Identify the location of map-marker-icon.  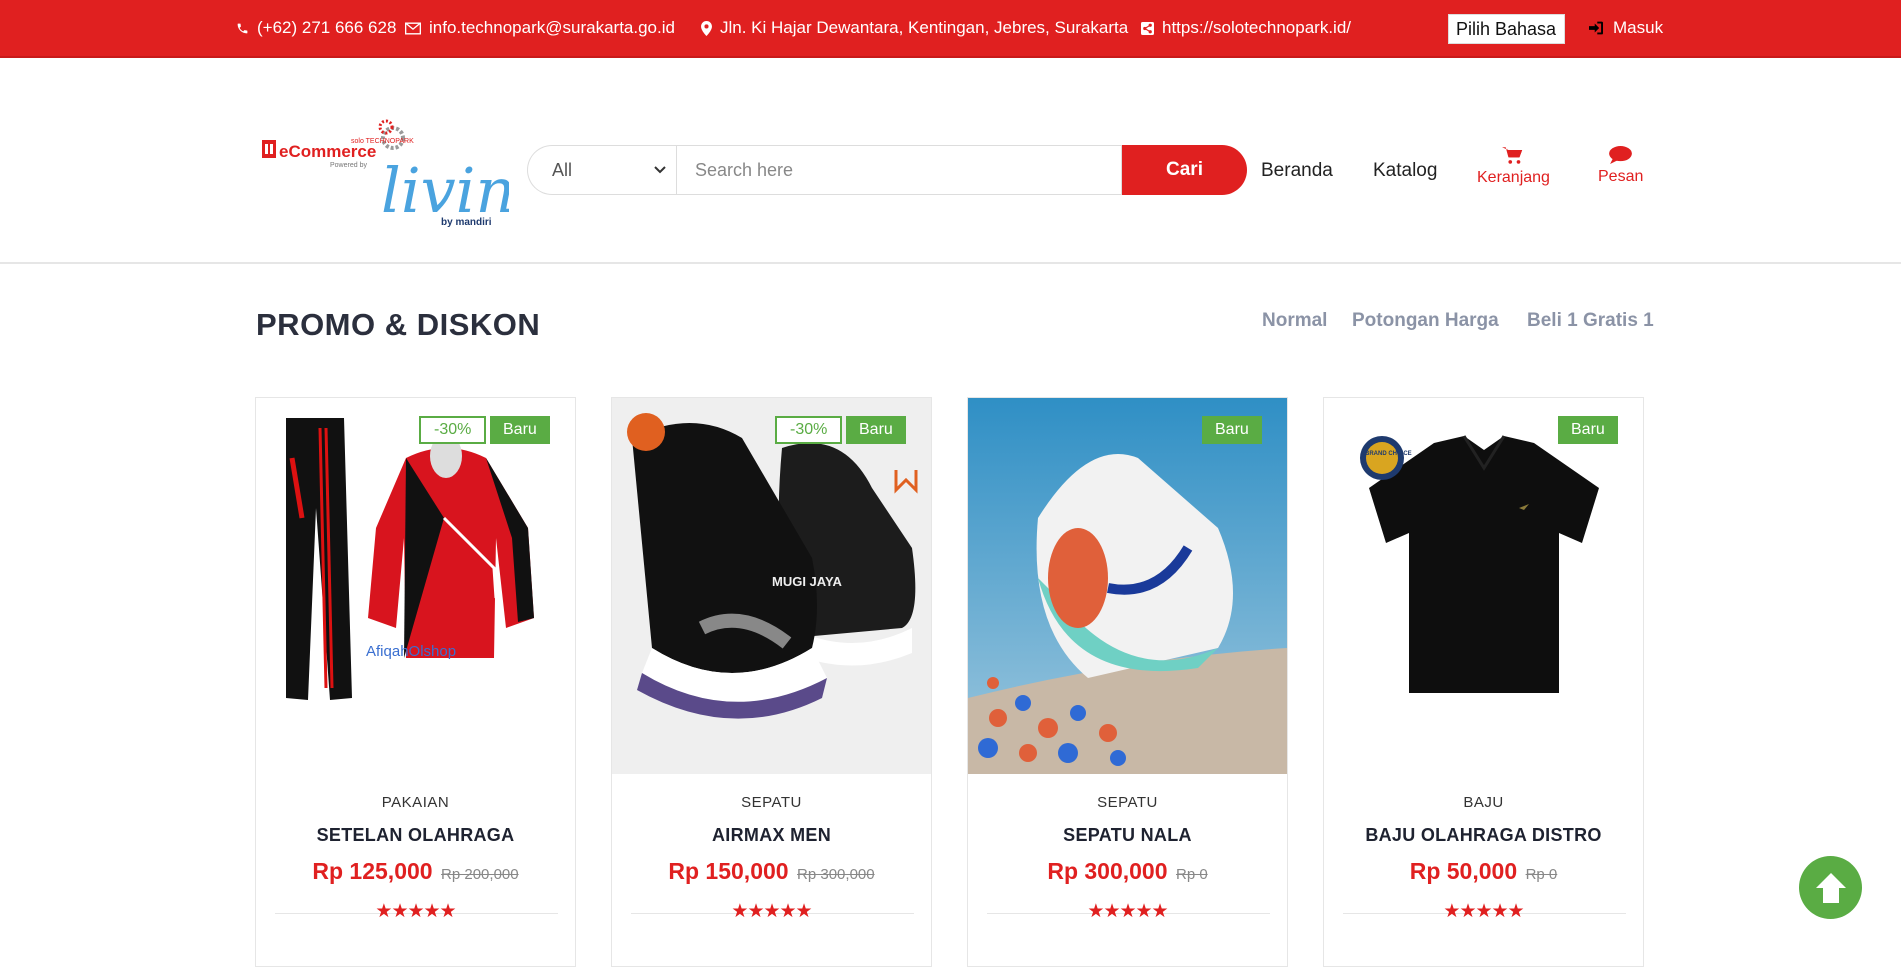
(706, 28).